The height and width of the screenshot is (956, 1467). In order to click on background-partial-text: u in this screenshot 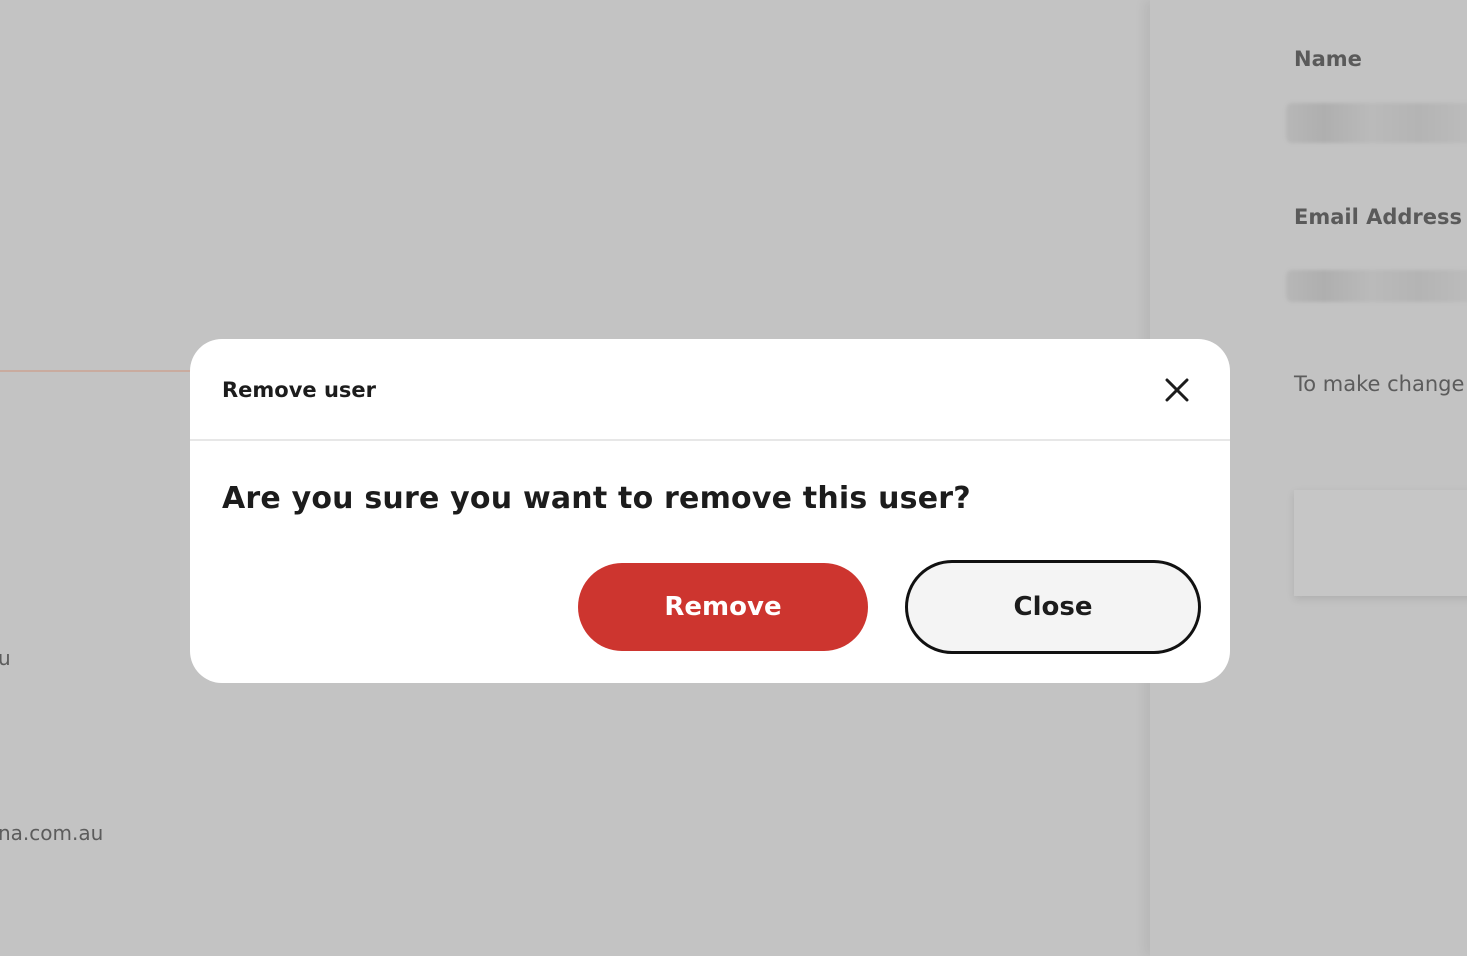, I will do `click(5, 658)`.